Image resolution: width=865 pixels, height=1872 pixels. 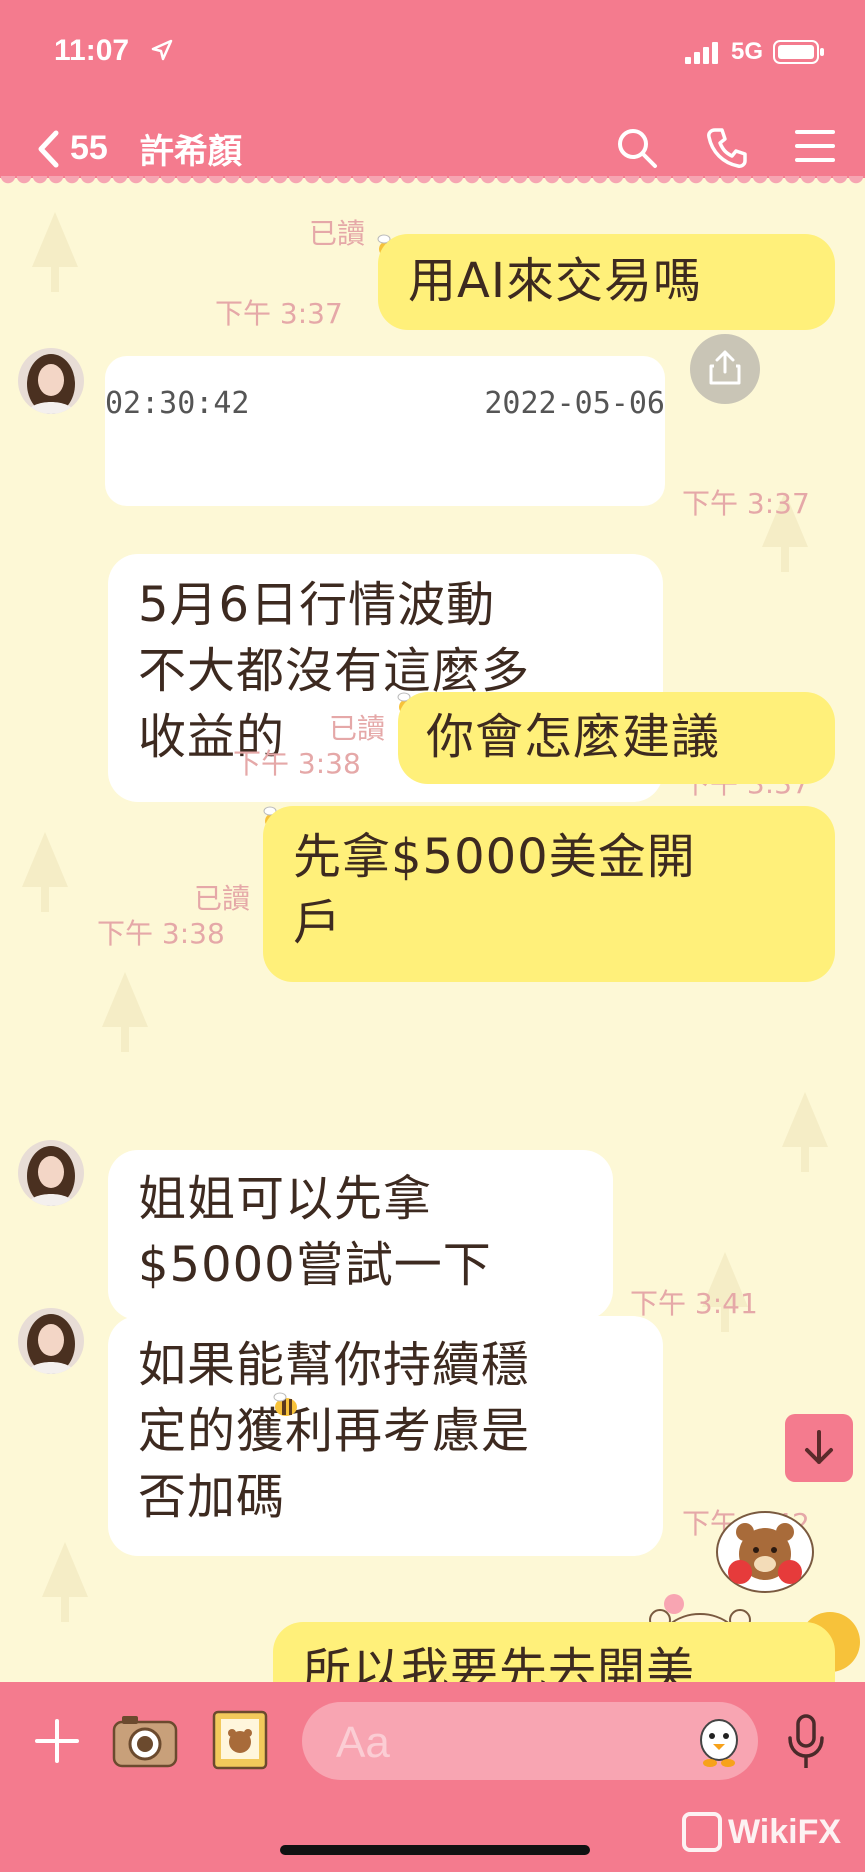 I want to click on chat-header: 55 許希顏, so click(x=432, y=139).